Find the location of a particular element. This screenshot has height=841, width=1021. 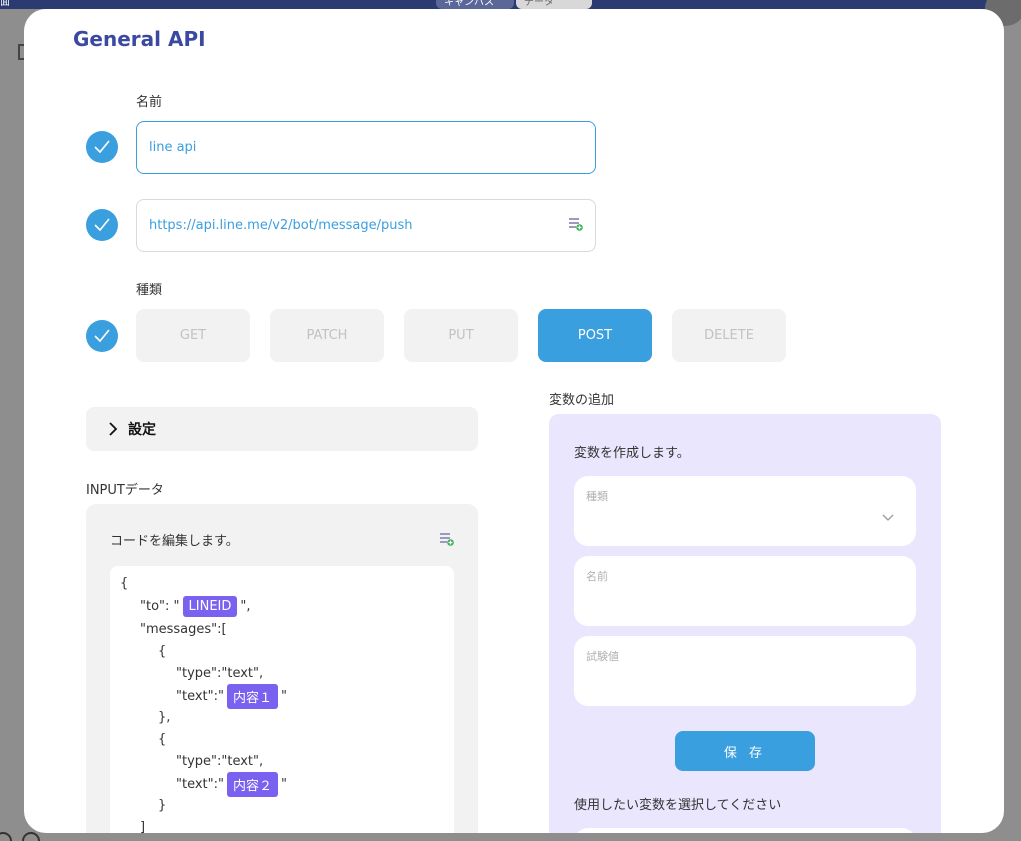

method-put-button: PUT is located at coordinates (461, 335).